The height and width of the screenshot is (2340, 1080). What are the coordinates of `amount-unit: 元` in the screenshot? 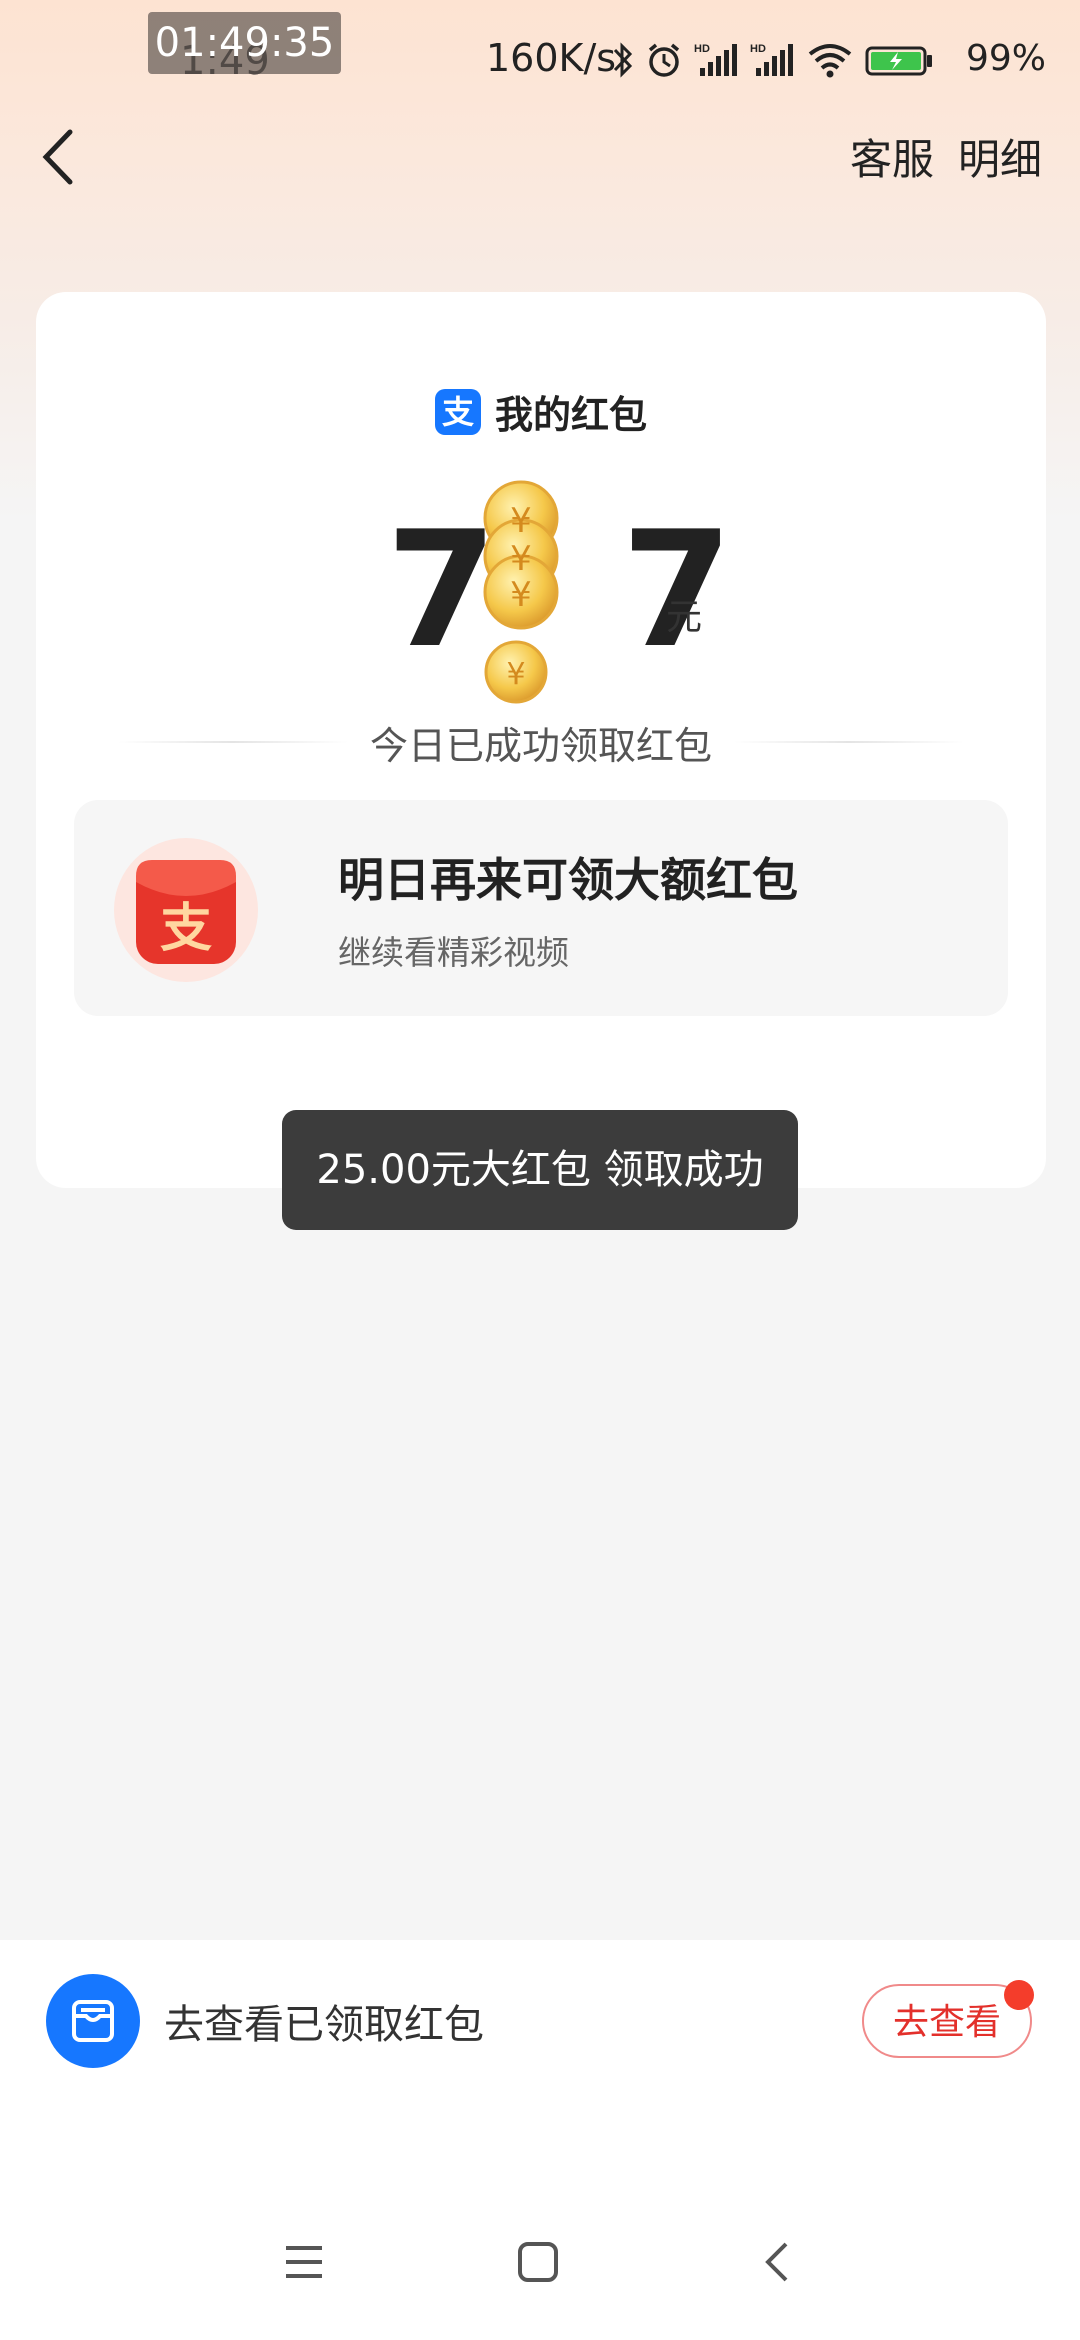 It's located at (684, 617).